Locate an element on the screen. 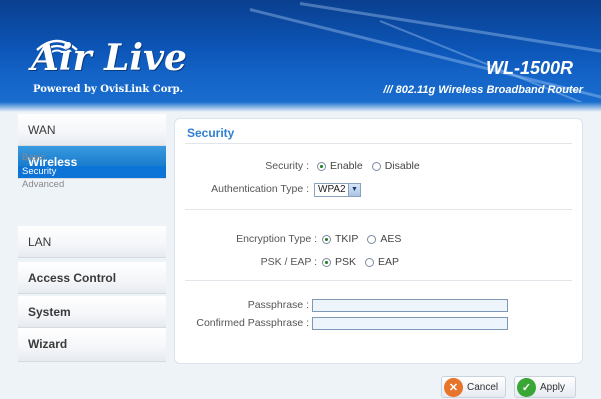 This screenshot has height=399, width=601. auth-type-select: WPA2 ▼ is located at coordinates (337, 190).